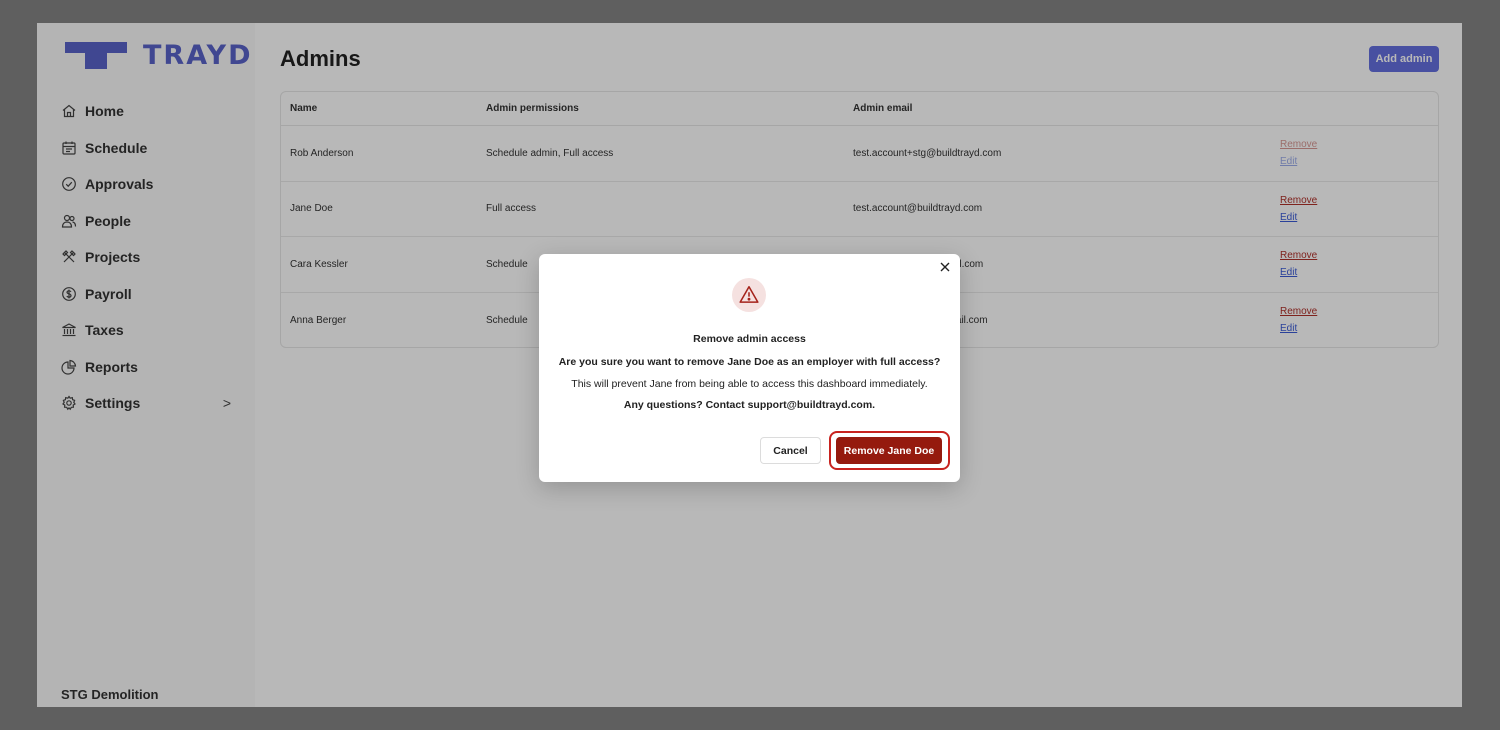  Describe the element at coordinates (889, 450) in the screenshot. I see `remove-admin-button: Remove Jane Doe` at that location.